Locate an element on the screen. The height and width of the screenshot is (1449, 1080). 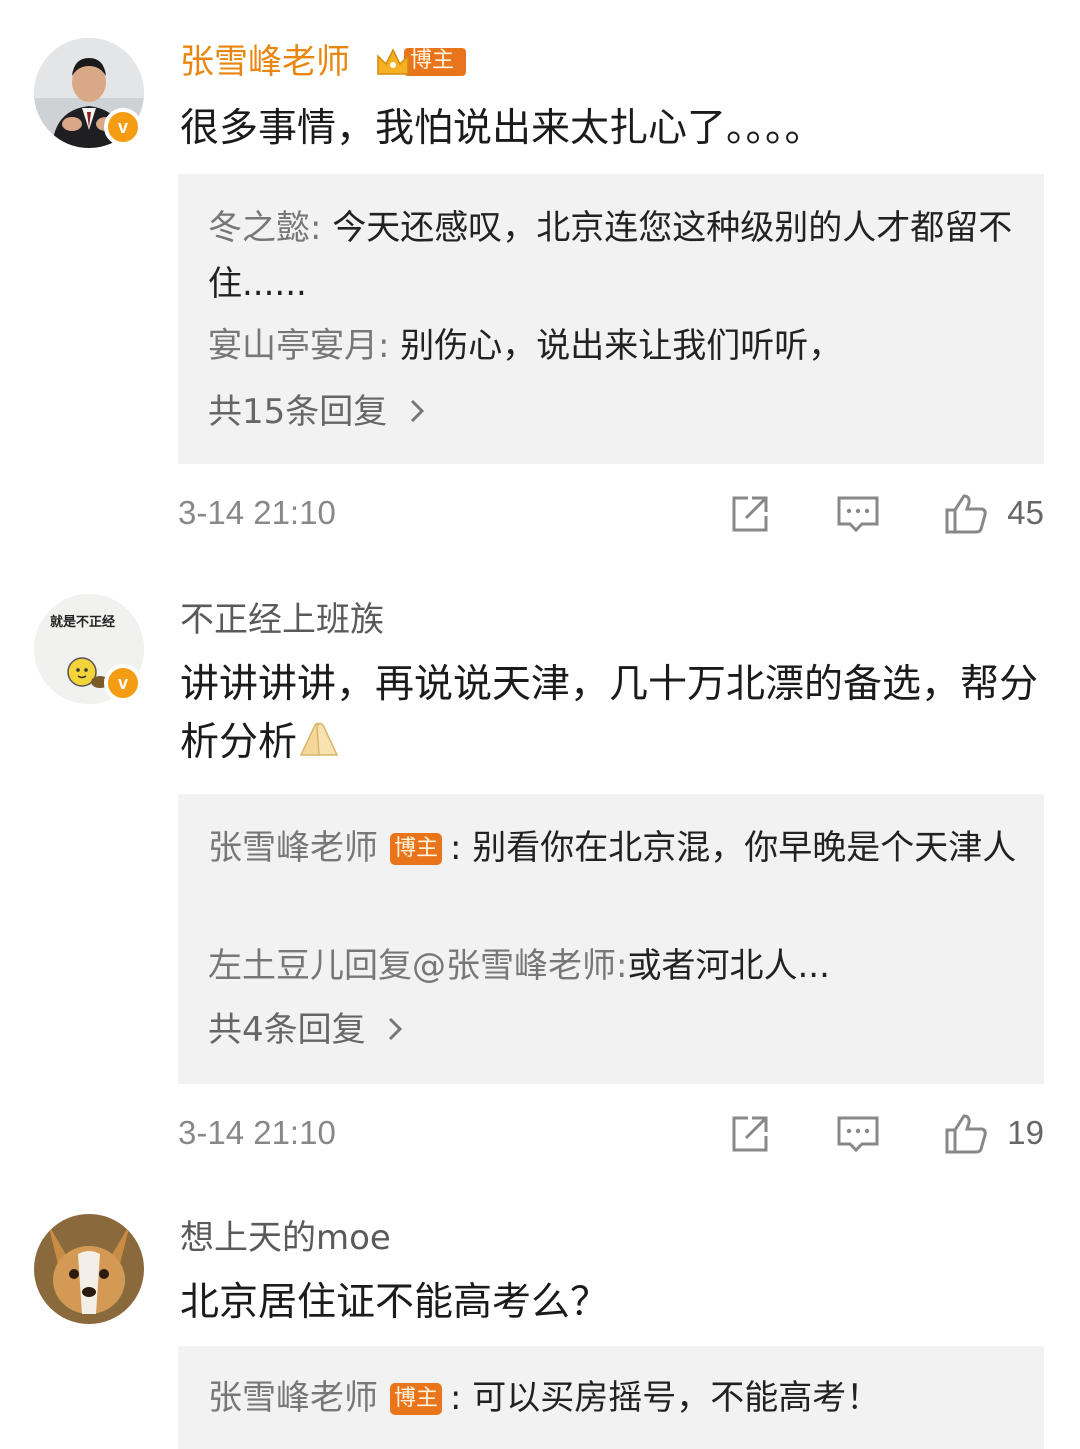
more-replies-link: 共15条回复 is located at coordinates (318, 412).